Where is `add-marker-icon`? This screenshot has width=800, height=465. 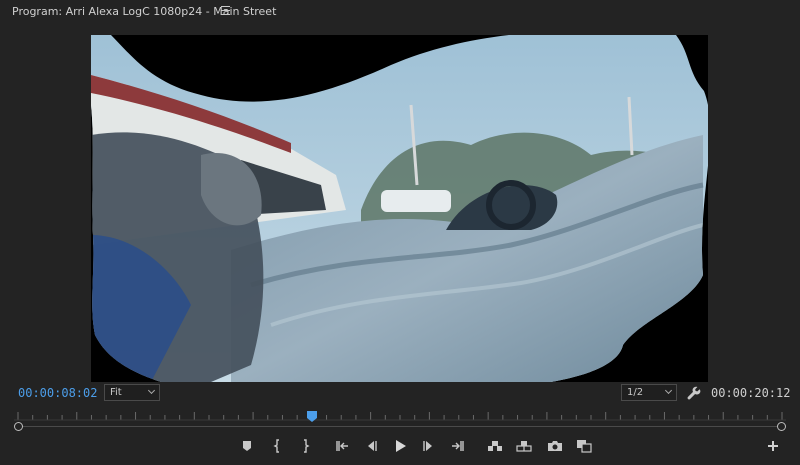 add-marker-icon is located at coordinates (247, 446).